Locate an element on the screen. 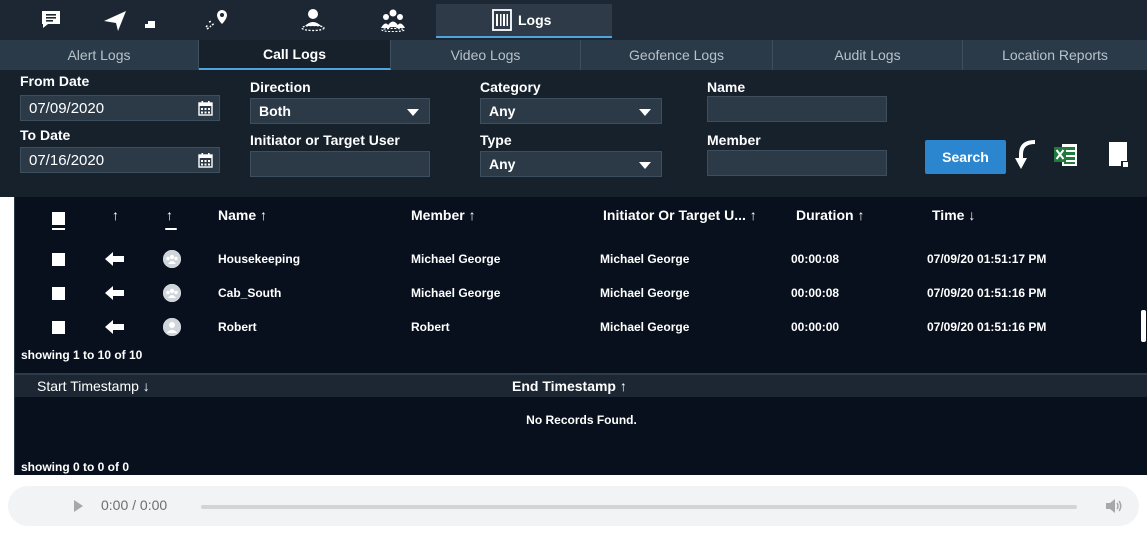 The height and width of the screenshot is (533, 1147). direction-value: Both is located at coordinates (275, 111).